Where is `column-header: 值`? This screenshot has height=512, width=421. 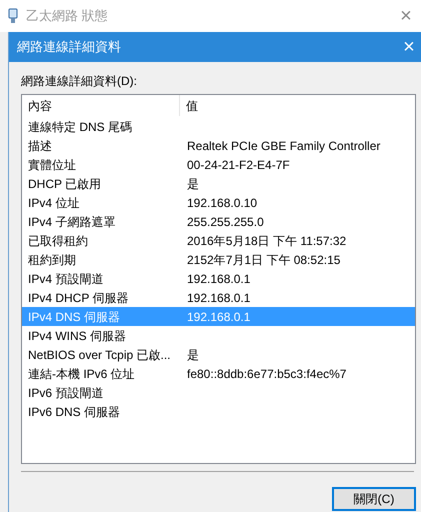 column-header: 值 is located at coordinates (297, 105).